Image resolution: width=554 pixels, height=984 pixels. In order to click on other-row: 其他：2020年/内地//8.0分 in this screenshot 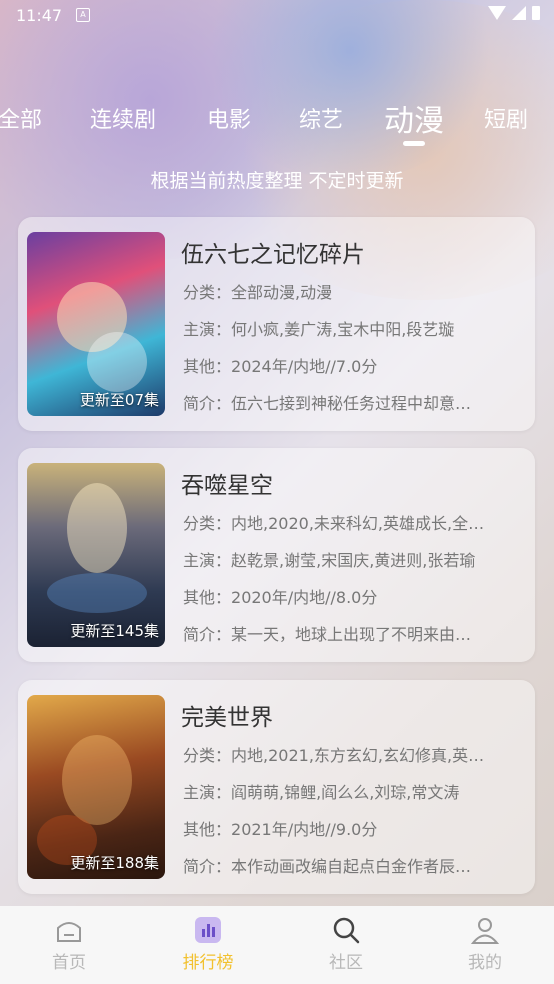, I will do `click(353, 596)`.